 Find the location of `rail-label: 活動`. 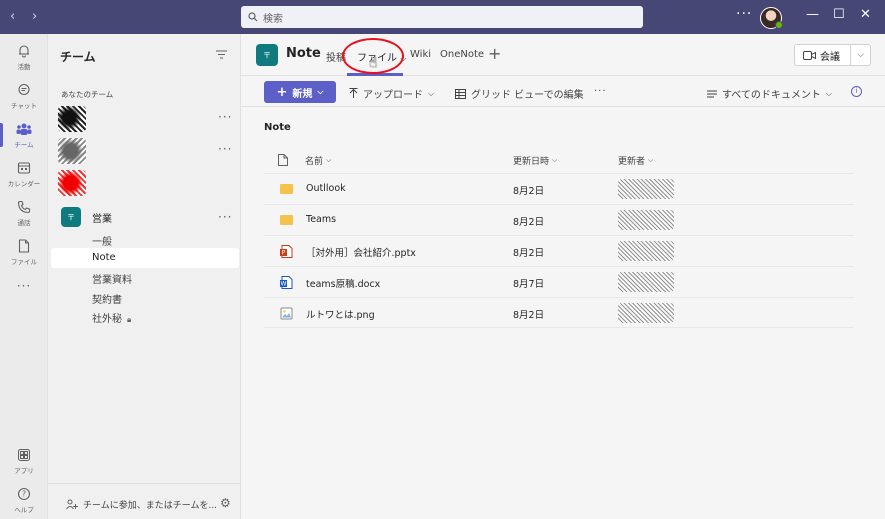

rail-label: 活動 is located at coordinates (24, 67).